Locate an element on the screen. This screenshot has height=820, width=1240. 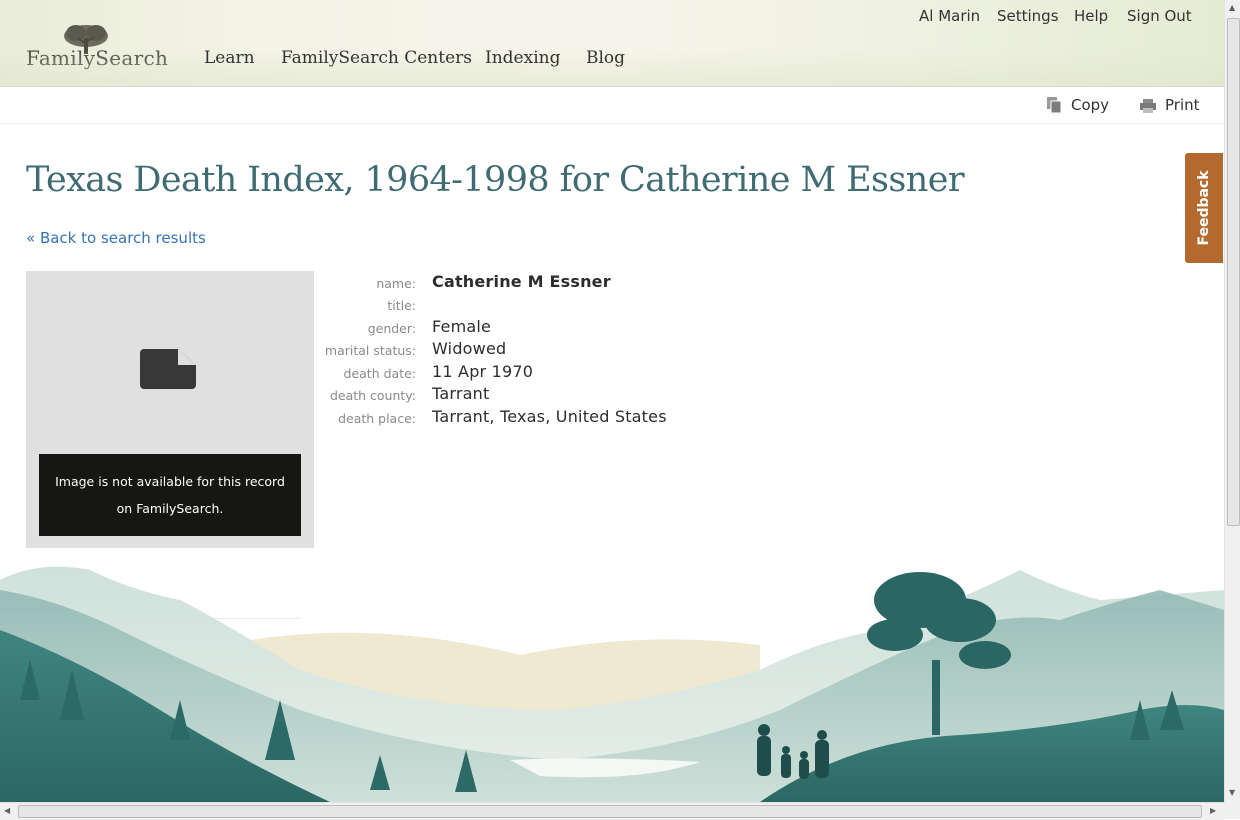
field-label: death county: is located at coordinates (372, 395).